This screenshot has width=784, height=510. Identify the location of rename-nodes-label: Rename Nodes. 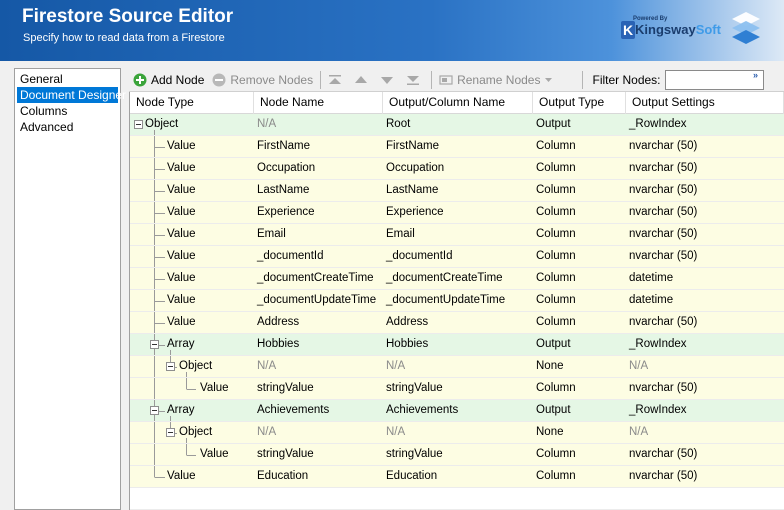
(499, 79).